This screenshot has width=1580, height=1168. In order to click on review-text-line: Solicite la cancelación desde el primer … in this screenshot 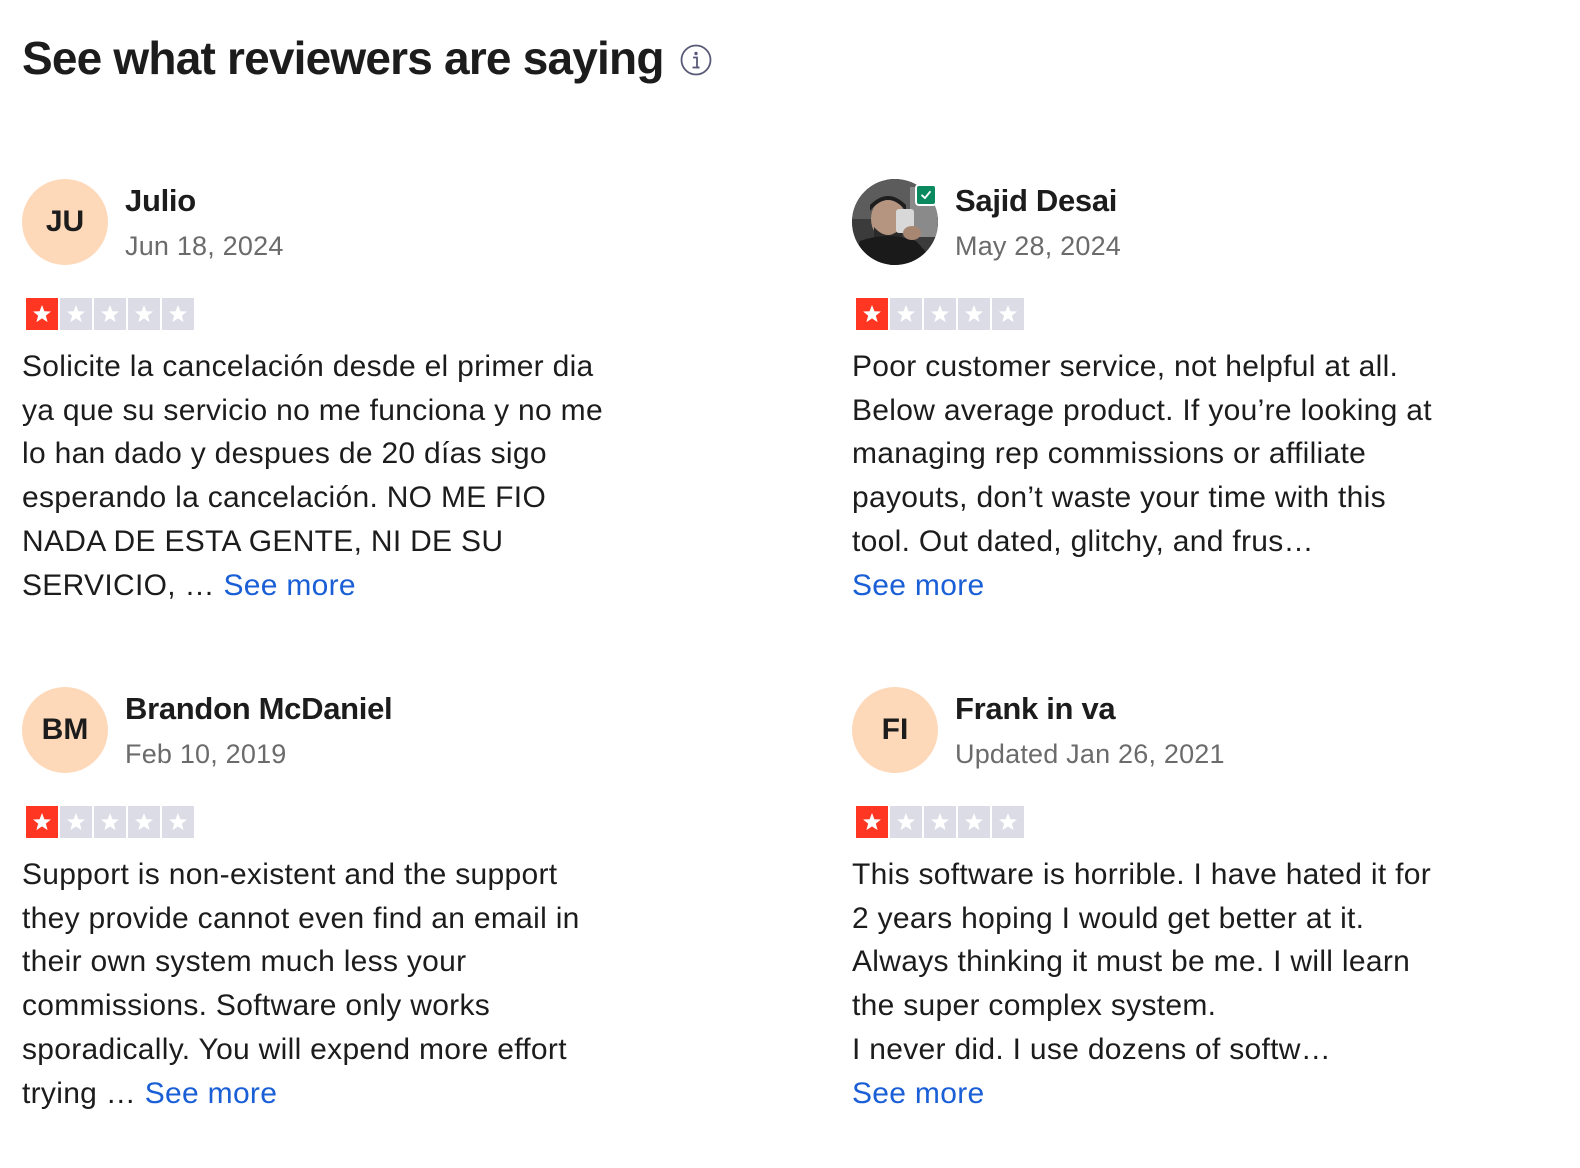, I will do `click(308, 366)`.